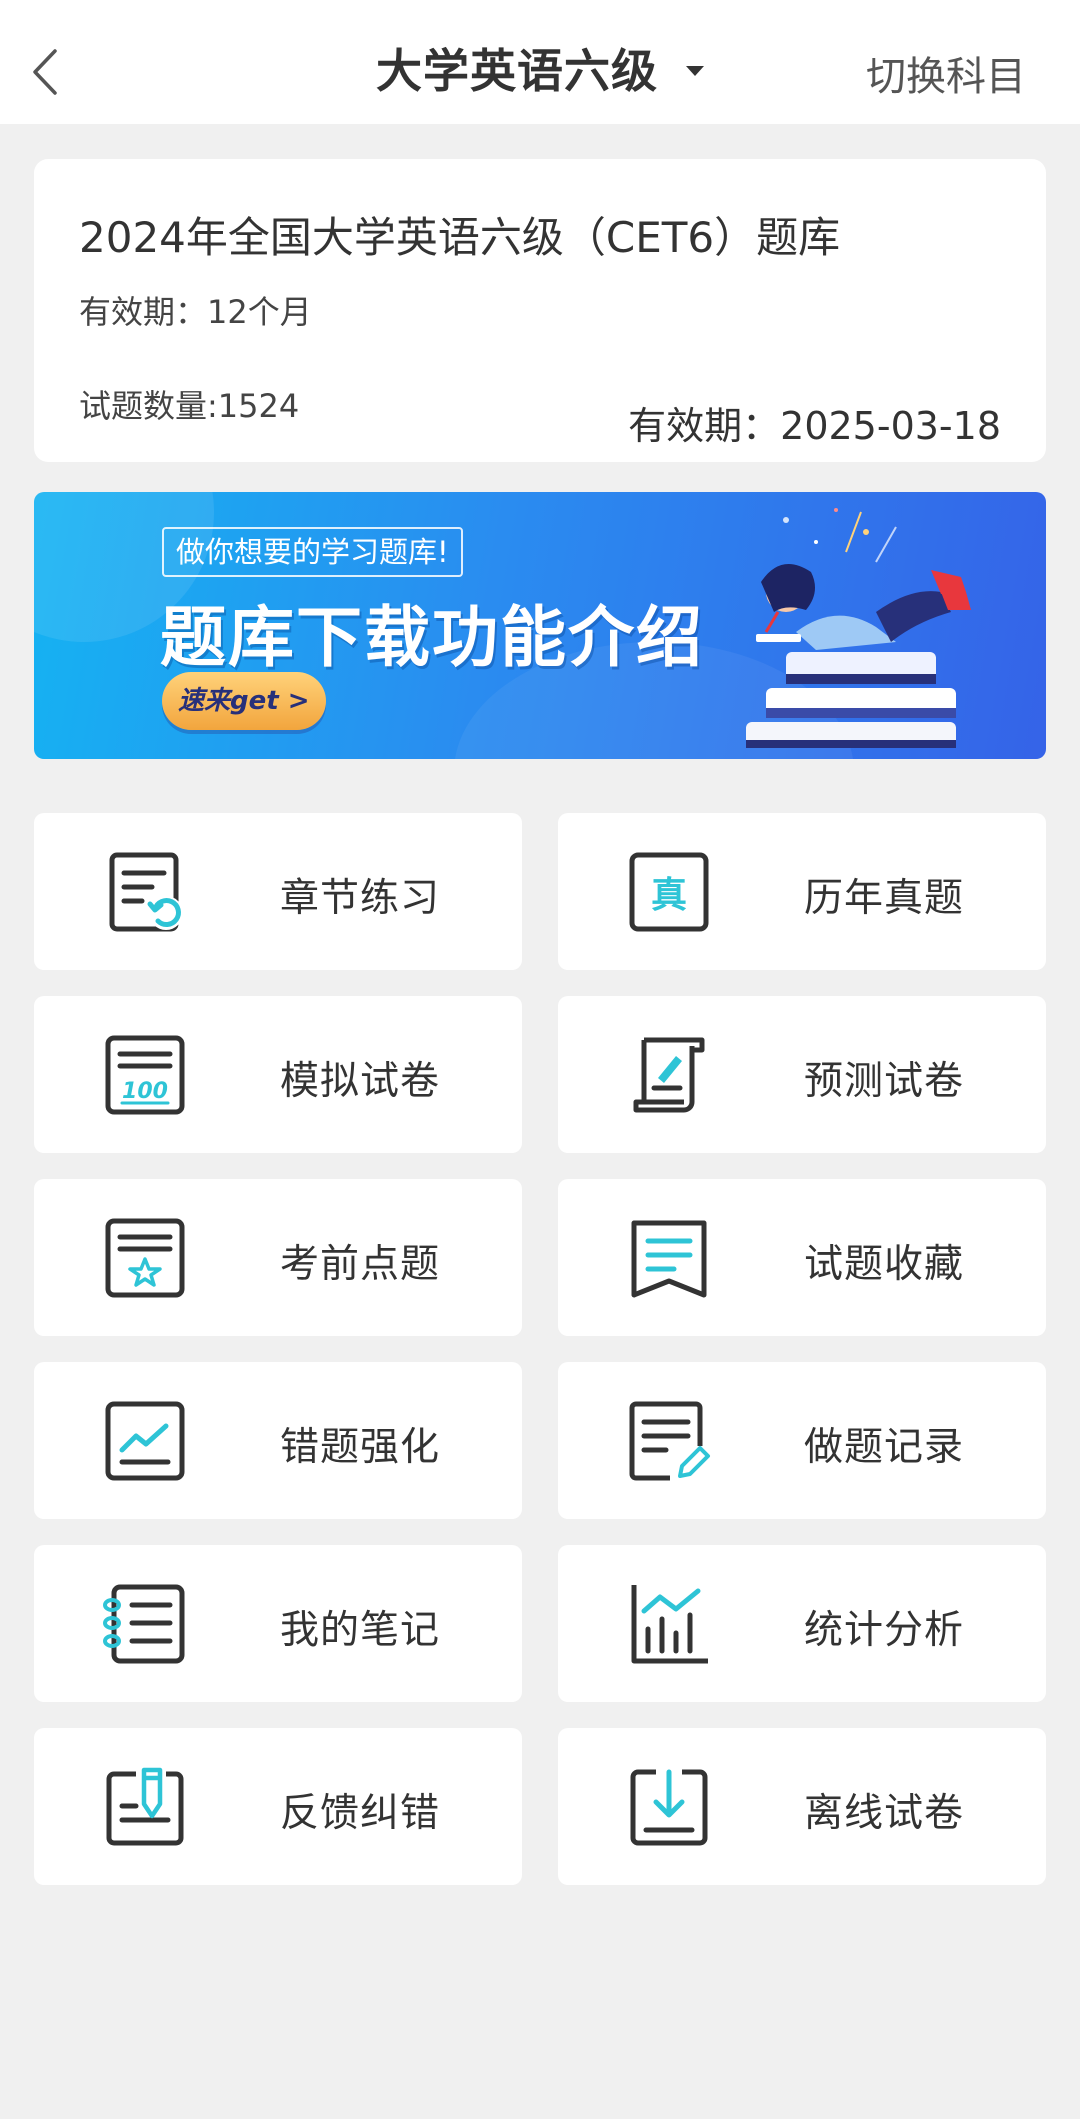 This screenshot has width=1080, height=2119. What do you see at coordinates (695, 71) in the screenshot?
I see `caret-down-icon` at bounding box center [695, 71].